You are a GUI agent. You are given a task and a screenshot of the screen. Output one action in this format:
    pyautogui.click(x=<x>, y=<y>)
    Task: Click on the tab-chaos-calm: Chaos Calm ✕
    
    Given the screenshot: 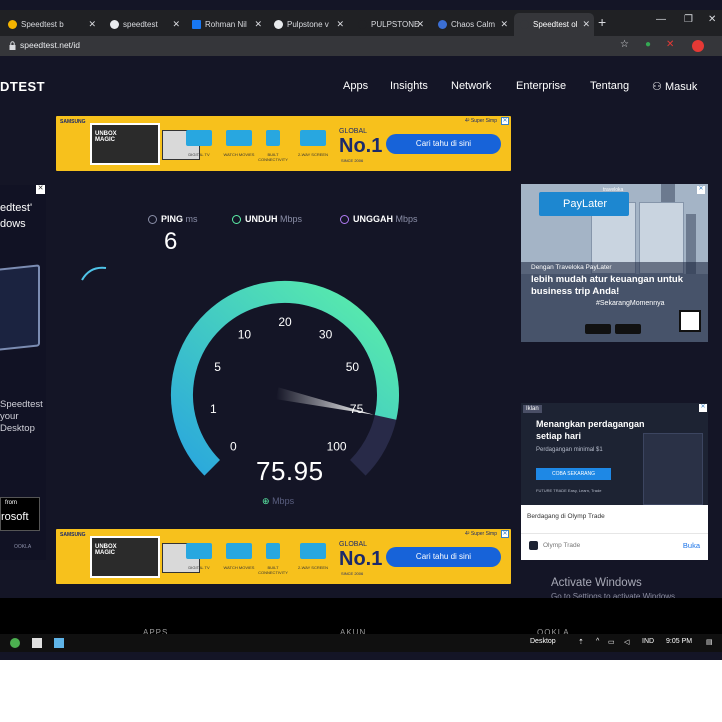 What is the action you would take?
    pyautogui.click(x=472, y=24)
    